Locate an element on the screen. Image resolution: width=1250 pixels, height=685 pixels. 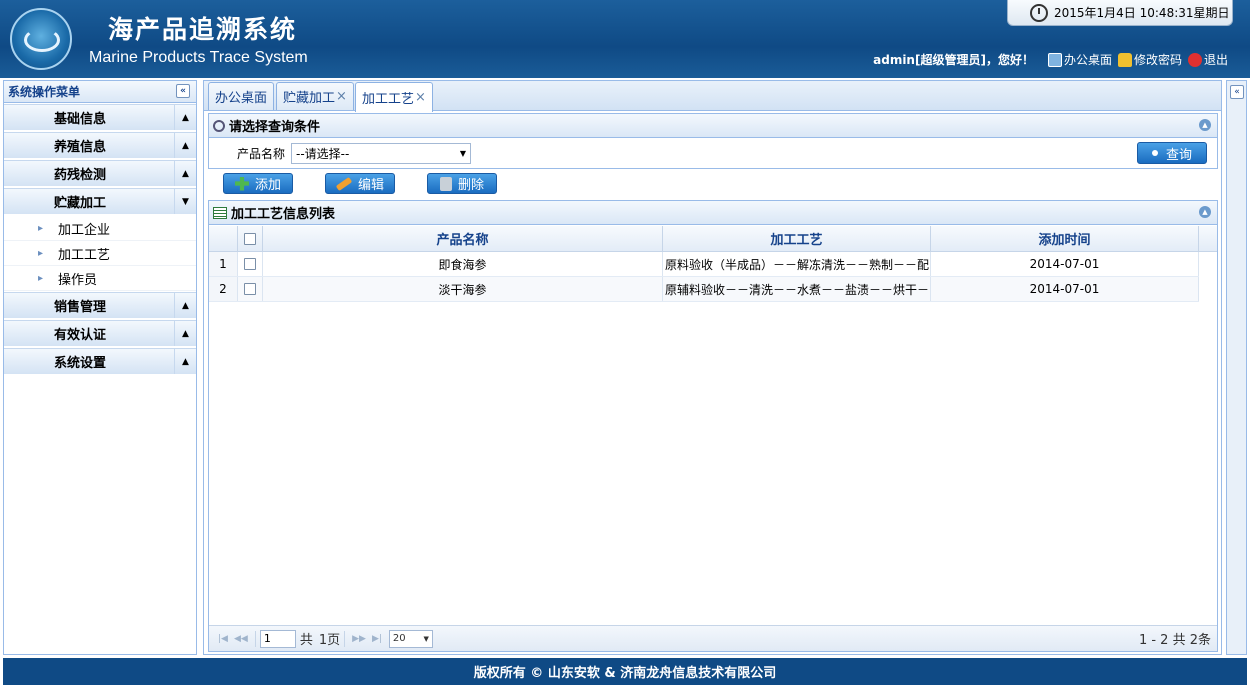
edit-button: 编辑 is located at coordinates (360, 183).